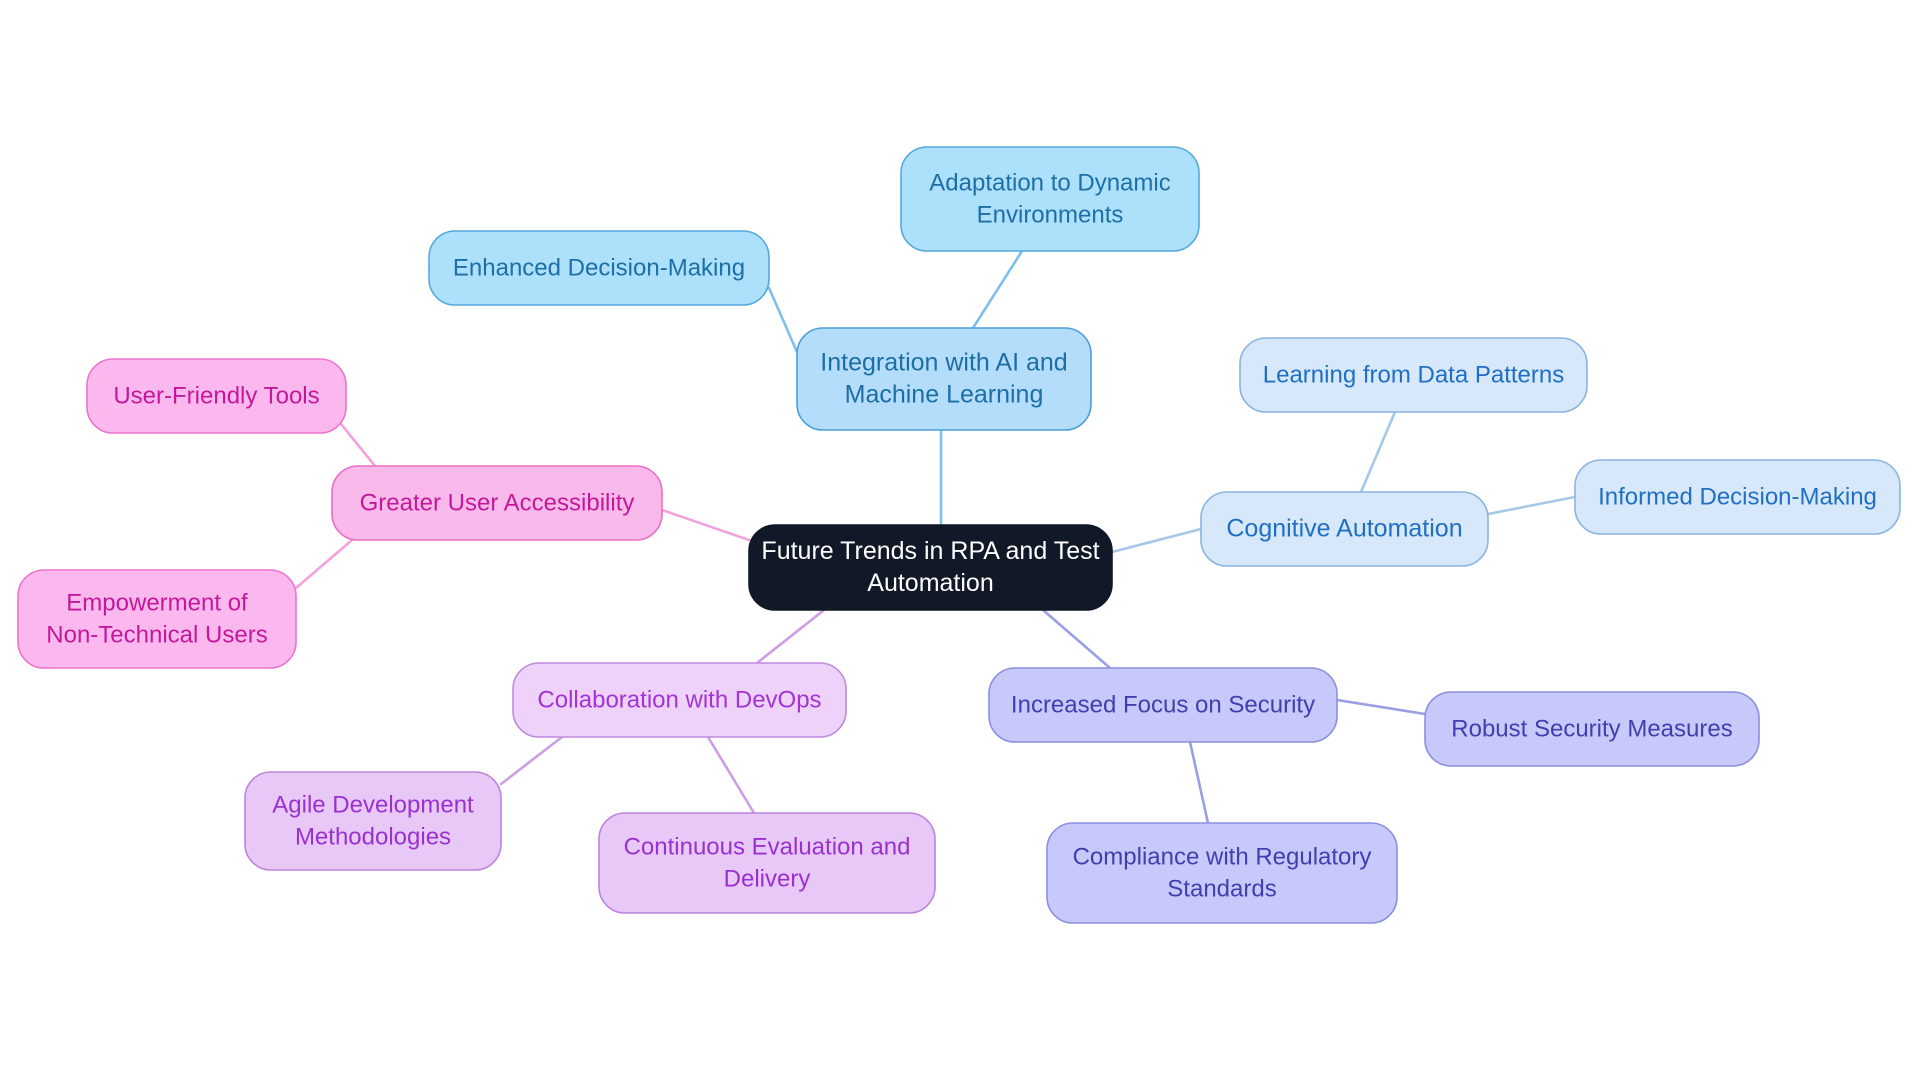  What do you see at coordinates (731, 775) in the screenshot?
I see `edge-devops-continuous` at bounding box center [731, 775].